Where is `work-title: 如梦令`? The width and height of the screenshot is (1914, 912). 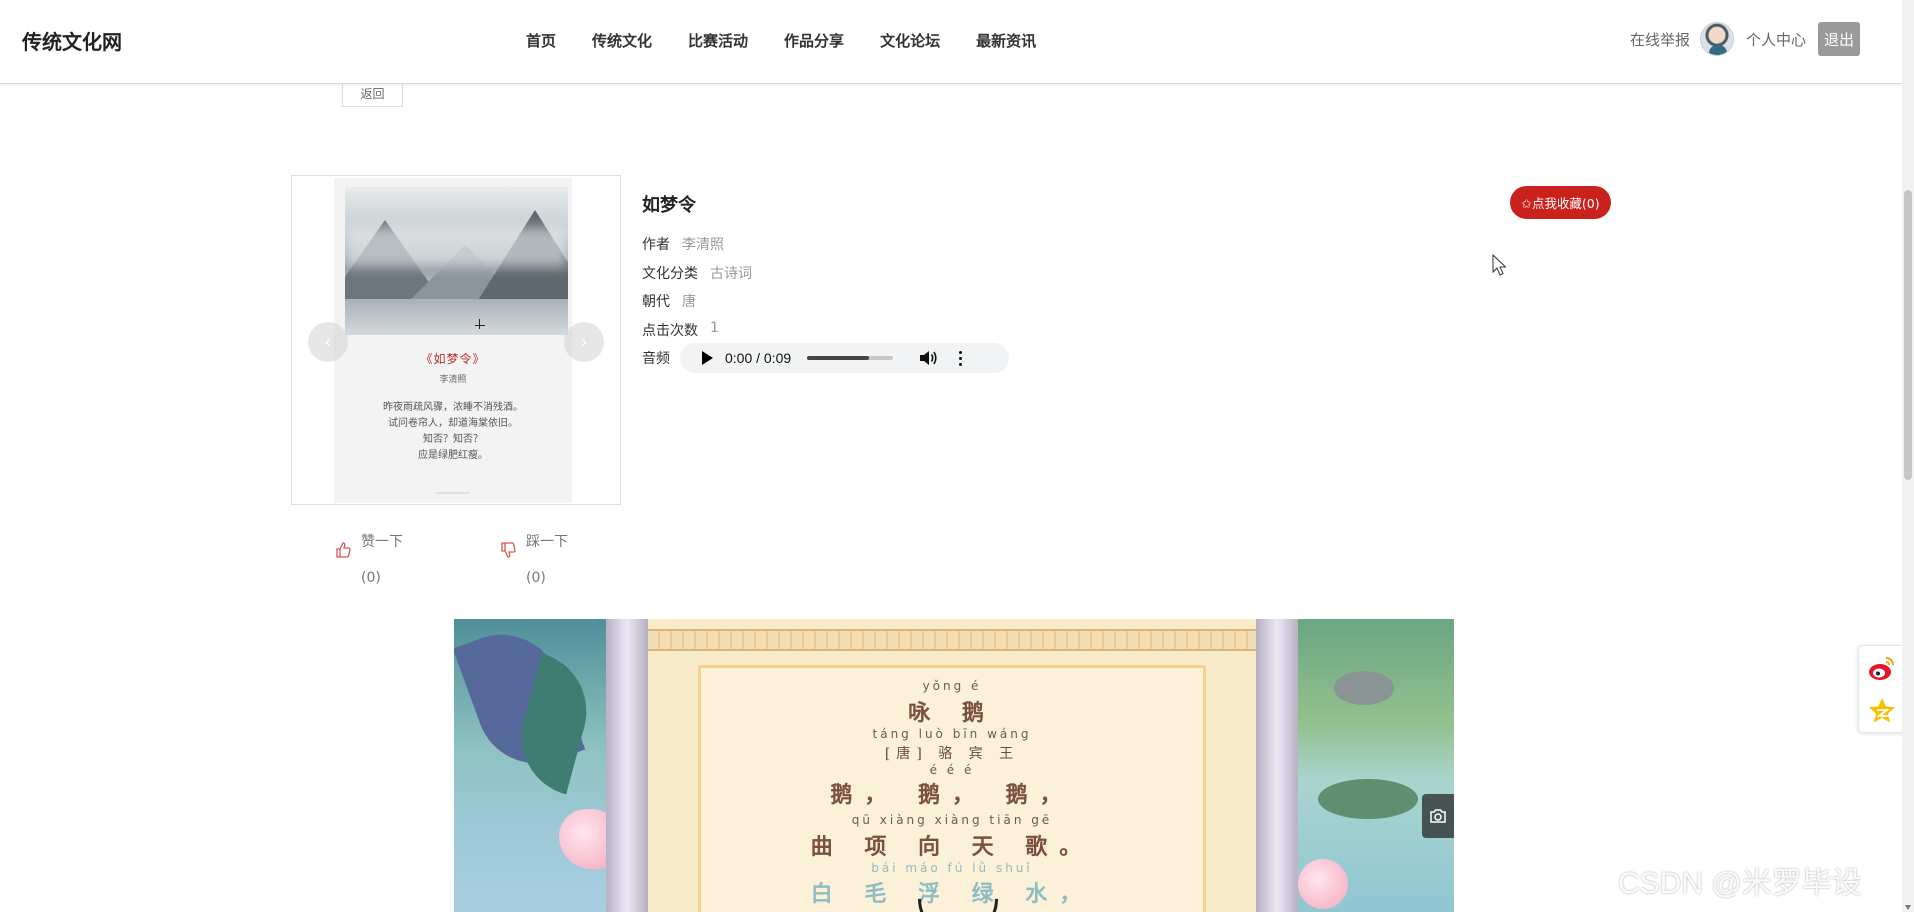
work-title: 如梦令 is located at coordinates (669, 205).